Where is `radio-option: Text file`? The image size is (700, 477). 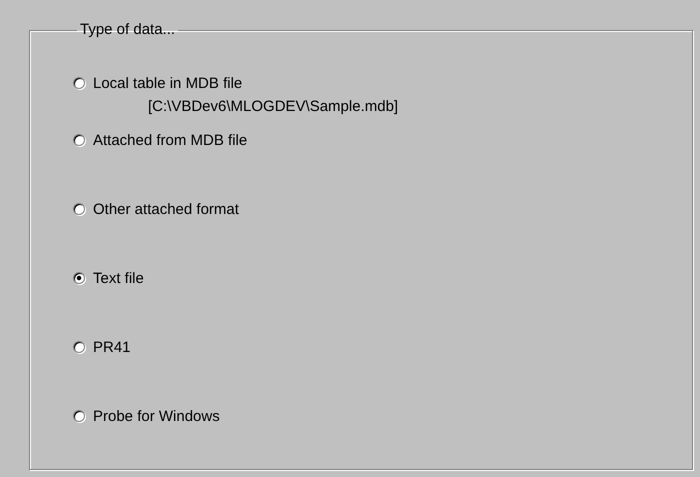
radio-option: Text file is located at coordinates (108, 278).